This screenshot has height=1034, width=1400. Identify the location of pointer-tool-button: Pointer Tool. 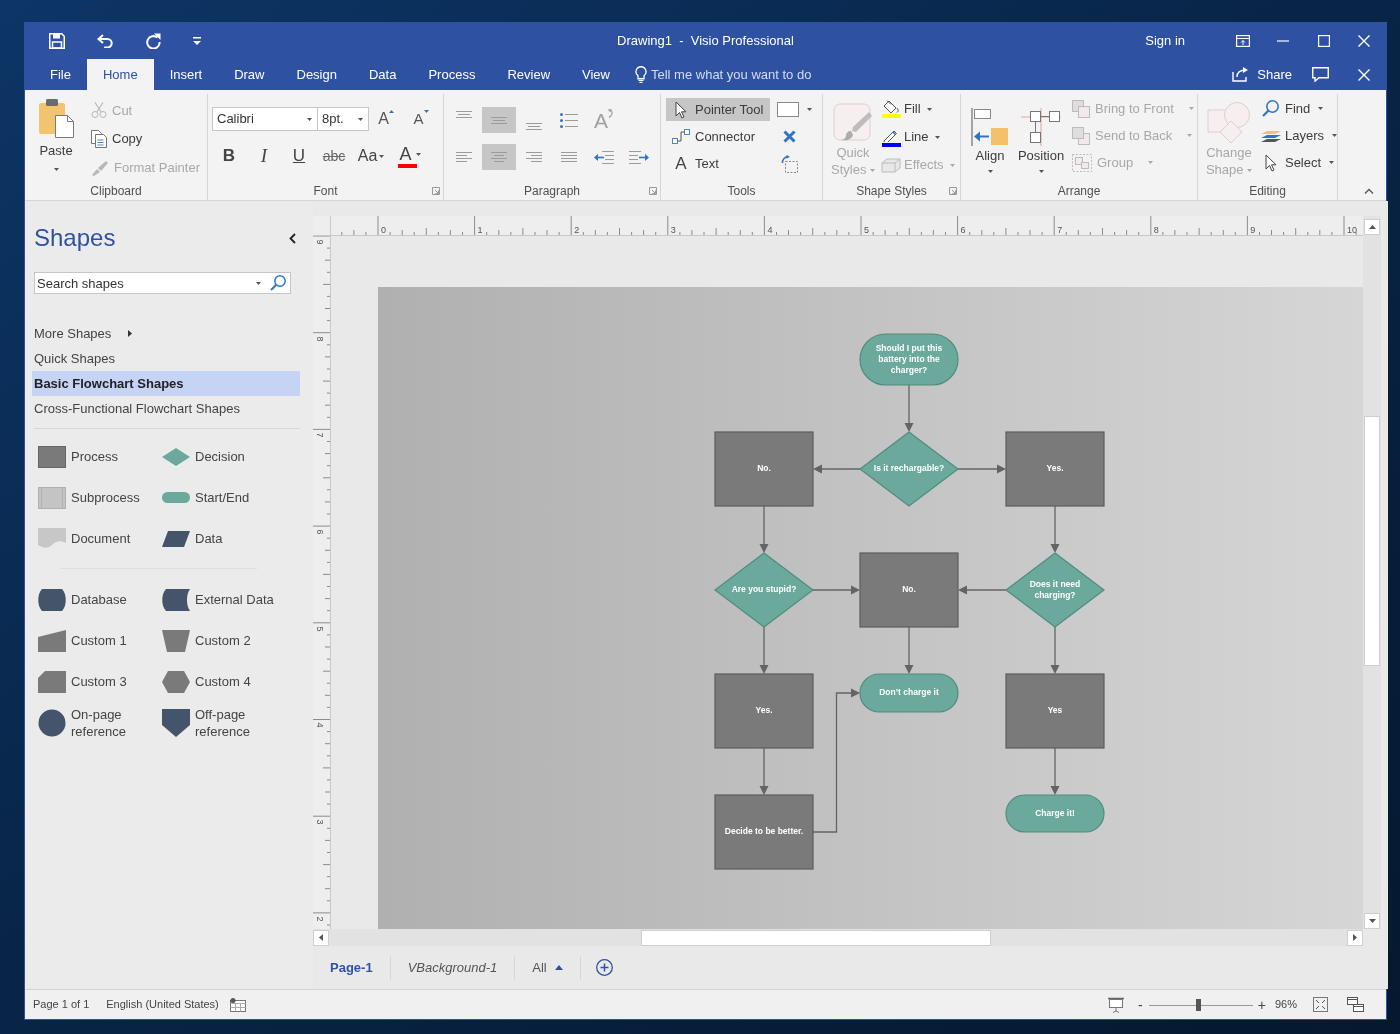
(718, 109).